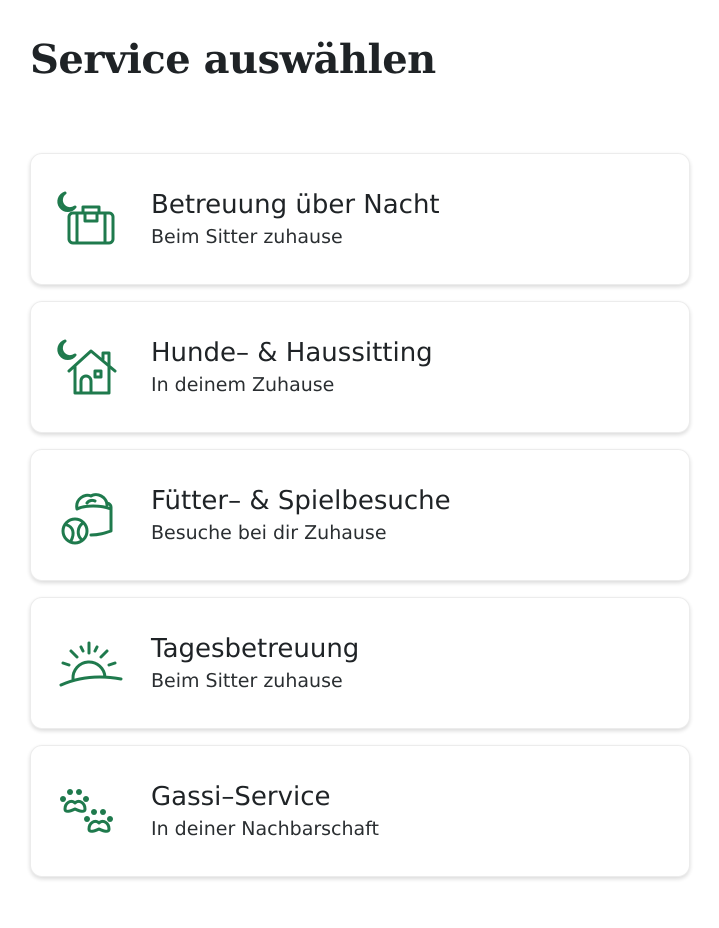 This screenshot has width=719, height=928. I want to click on service-card: Gassi–Service In deiner Nachbarschaft, so click(360, 811).